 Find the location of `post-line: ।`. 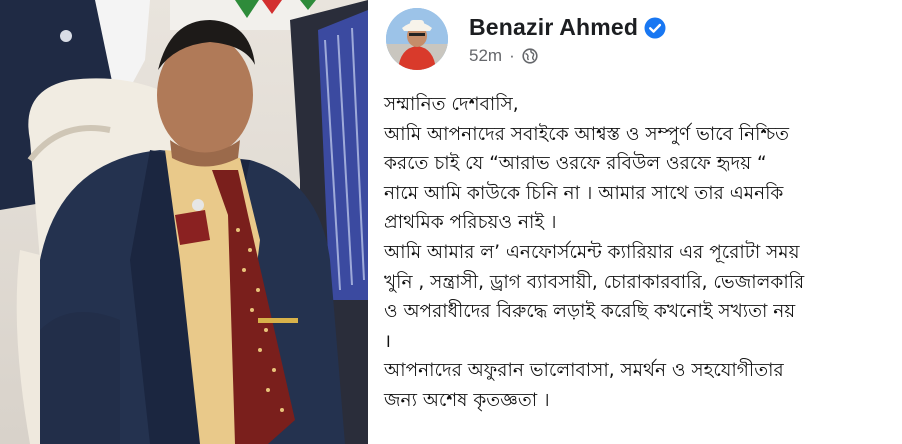

post-line: । is located at coordinates (388, 341).